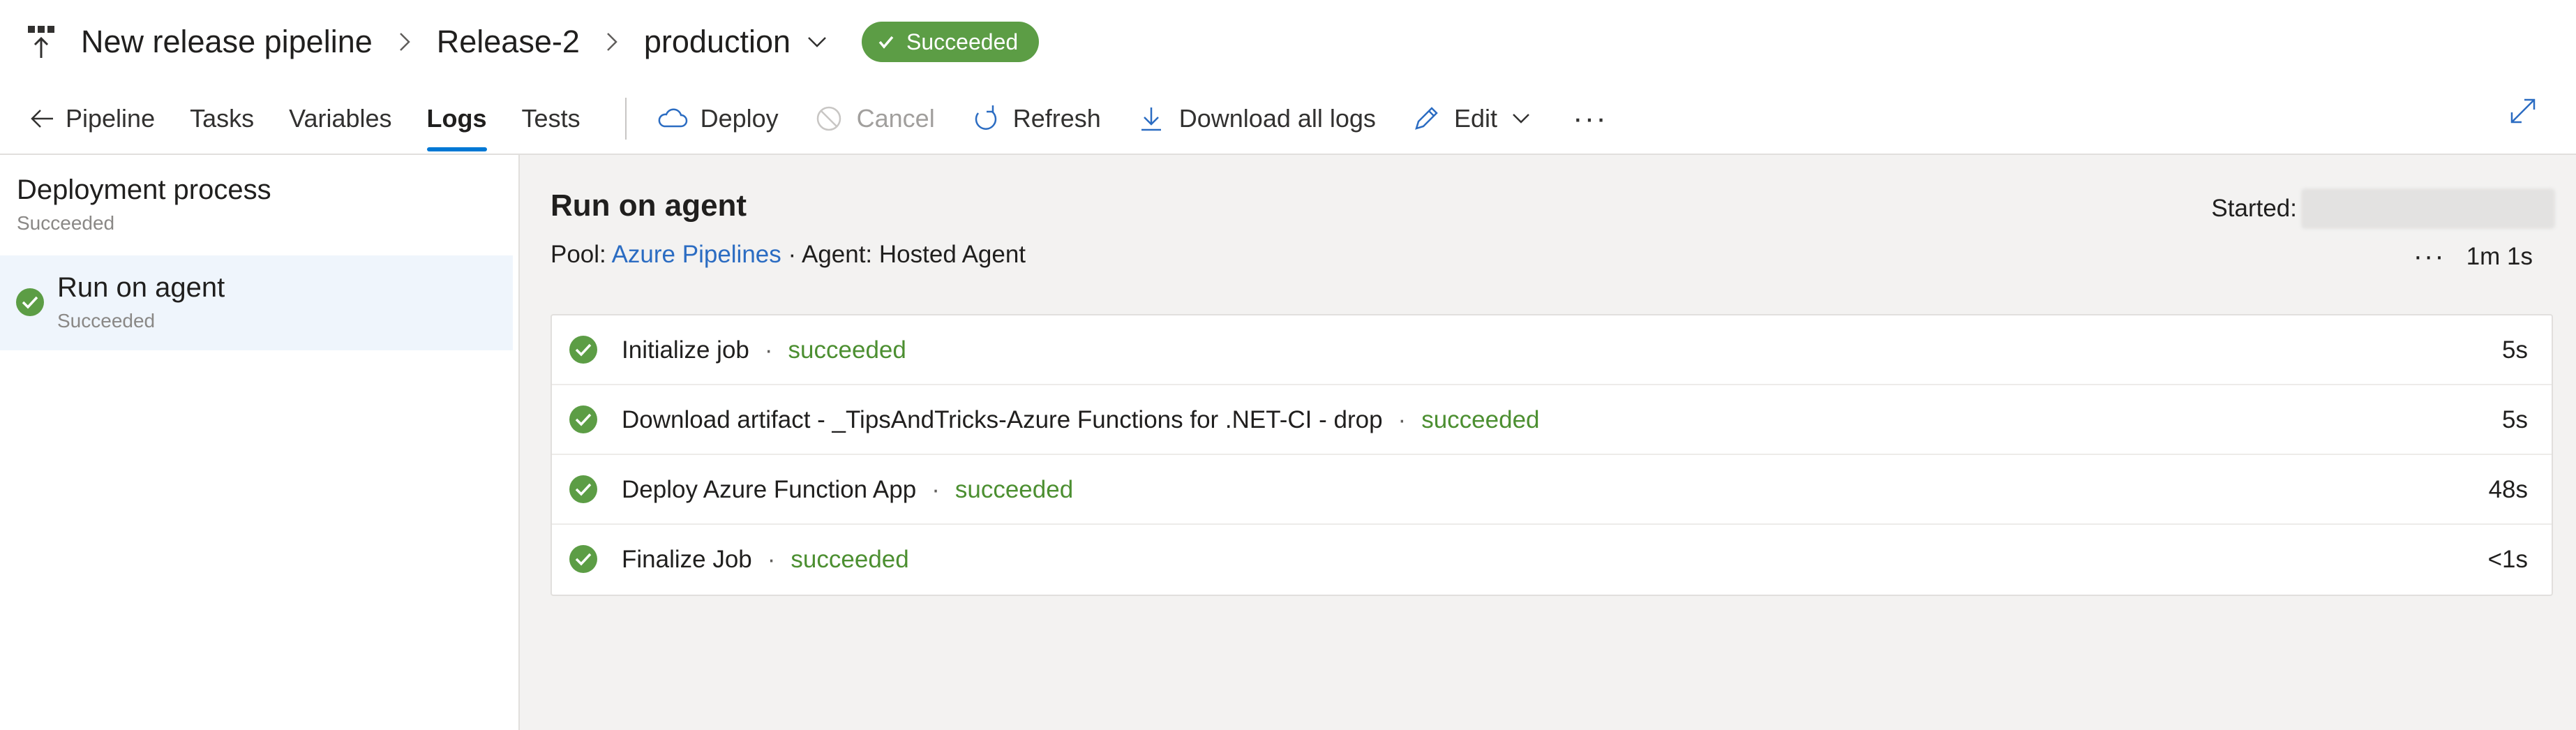 The width and height of the screenshot is (2576, 730). I want to click on agent-label: Agent: Hosted Agent, so click(914, 255).